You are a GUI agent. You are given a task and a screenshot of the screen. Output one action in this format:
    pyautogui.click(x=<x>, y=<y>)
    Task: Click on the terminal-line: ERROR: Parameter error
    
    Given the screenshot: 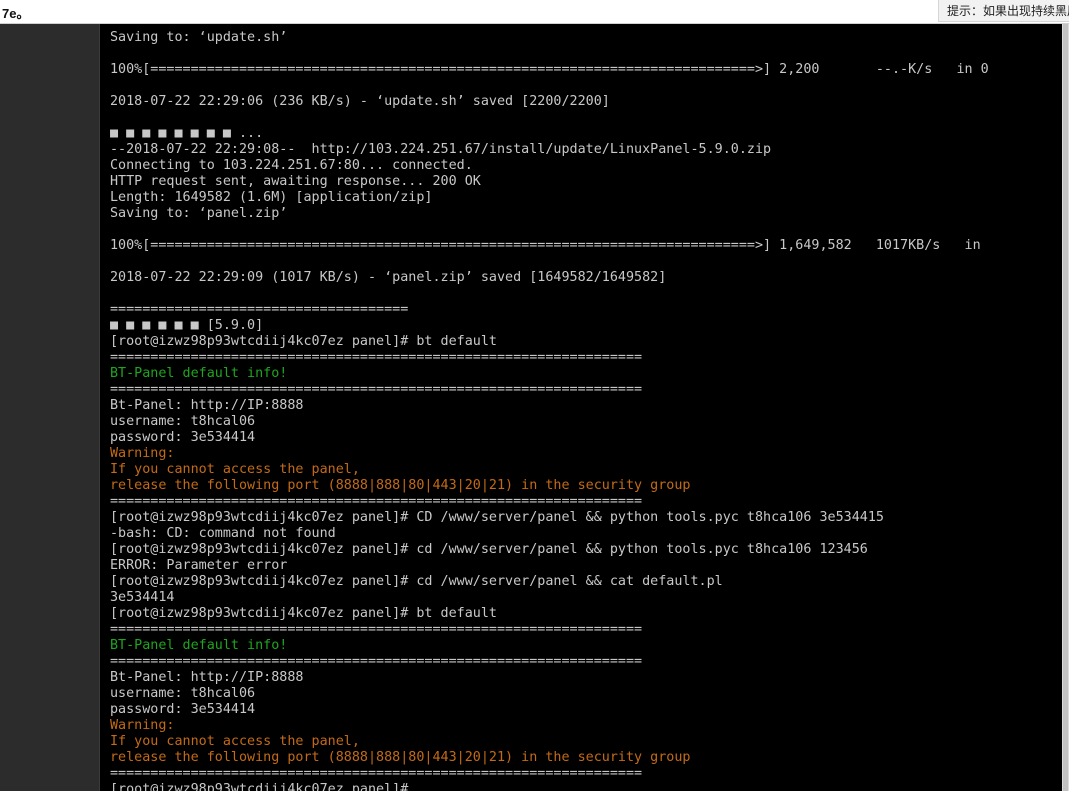 What is the action you would take?
    pyautogui.click(x=199, y=565)
    